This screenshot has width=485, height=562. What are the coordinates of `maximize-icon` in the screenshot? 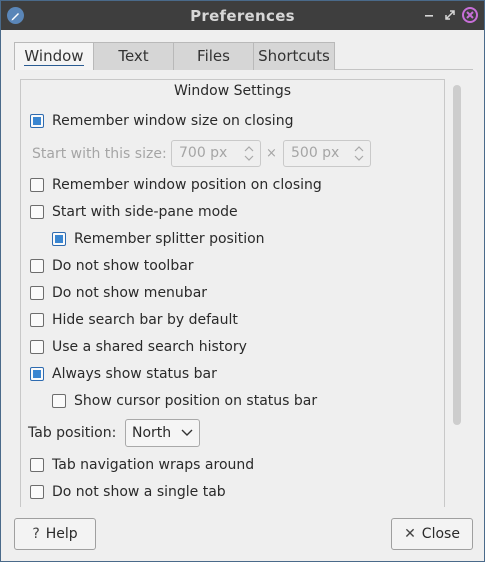 It's located at (450, 15).